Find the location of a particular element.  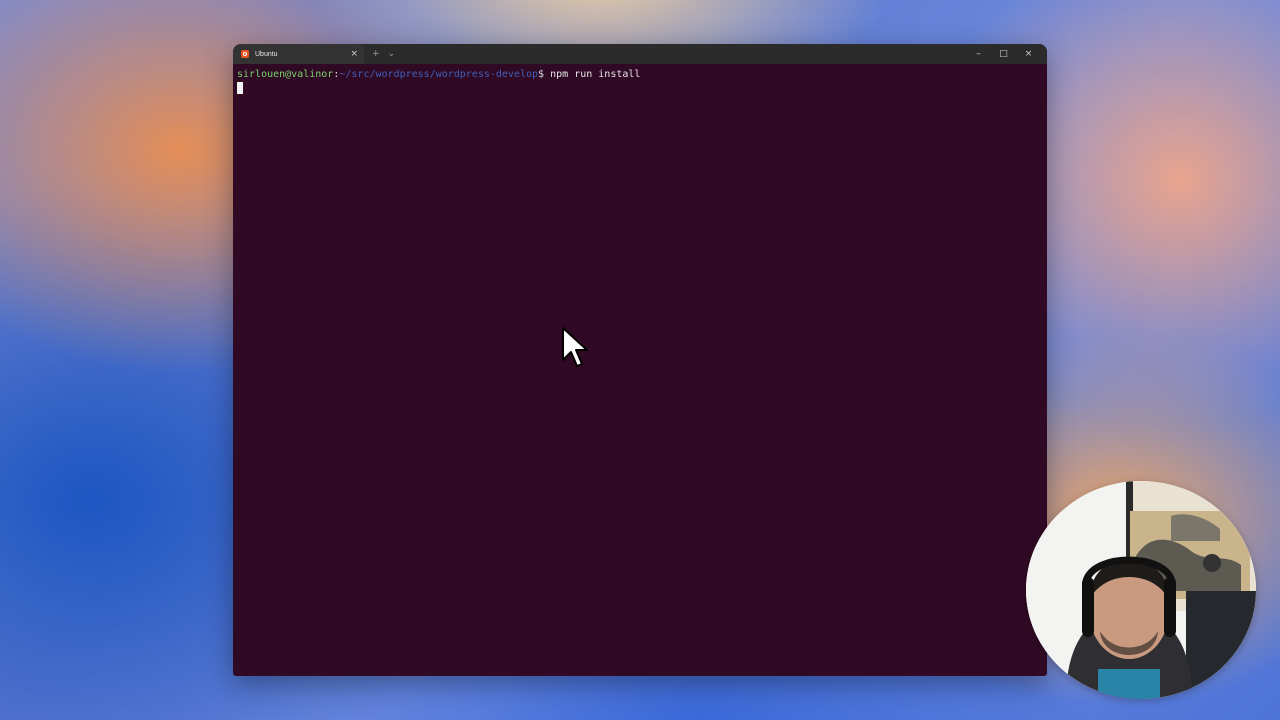

command-text: npm run install is located at coordinates (595, 74).